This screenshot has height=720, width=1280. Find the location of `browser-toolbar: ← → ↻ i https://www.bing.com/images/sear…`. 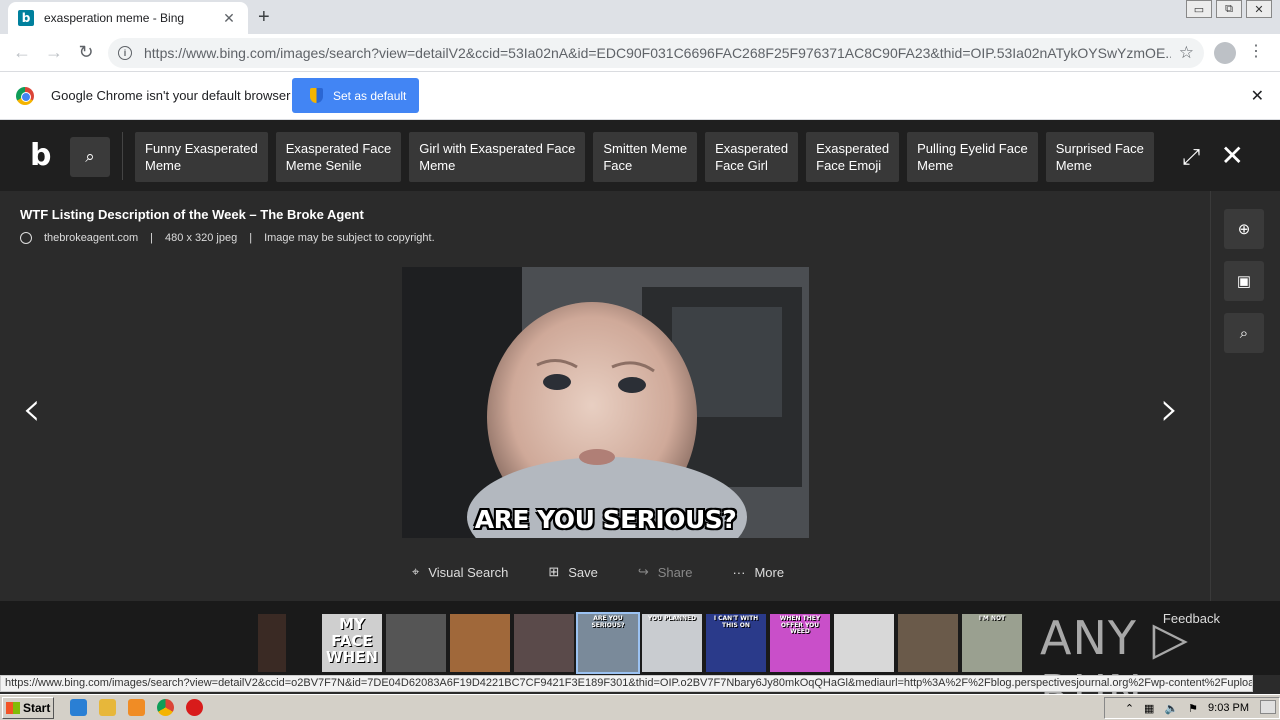

browser-toolbar: ← → ↻ i https://www.bing.com/images/sear… is located at coordinates (640, 53).